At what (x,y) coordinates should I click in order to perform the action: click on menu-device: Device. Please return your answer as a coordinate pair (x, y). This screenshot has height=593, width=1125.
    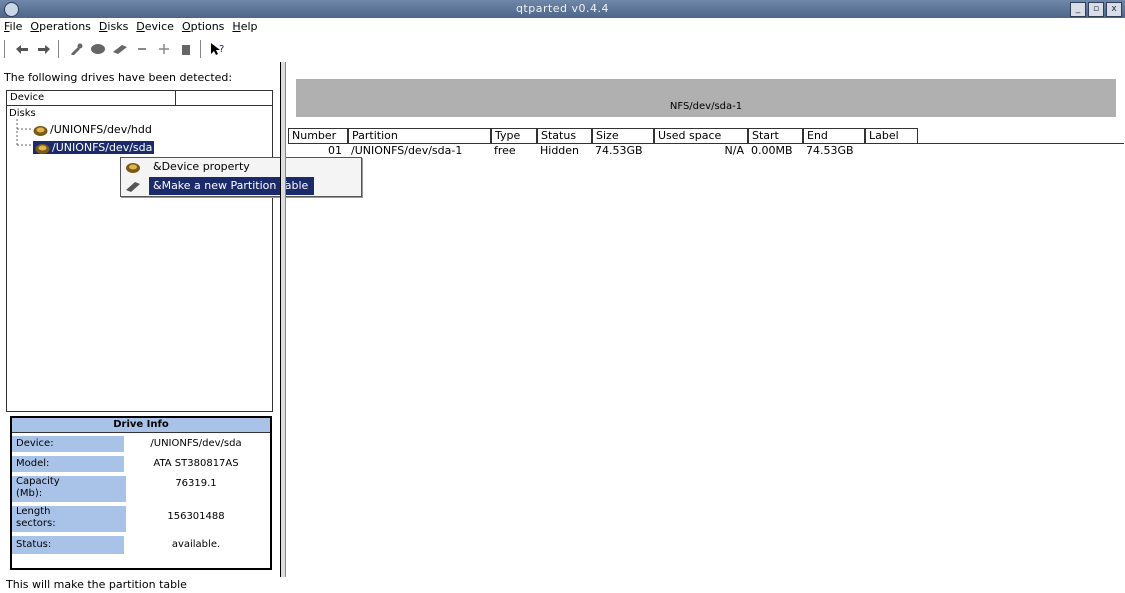
    Looking at the image, I should click on (155, 28).